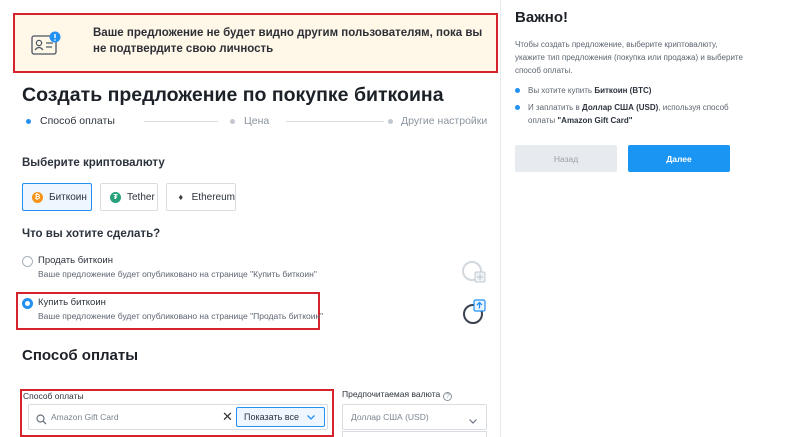  I want to click on next-field-edge, so click(414, 434).